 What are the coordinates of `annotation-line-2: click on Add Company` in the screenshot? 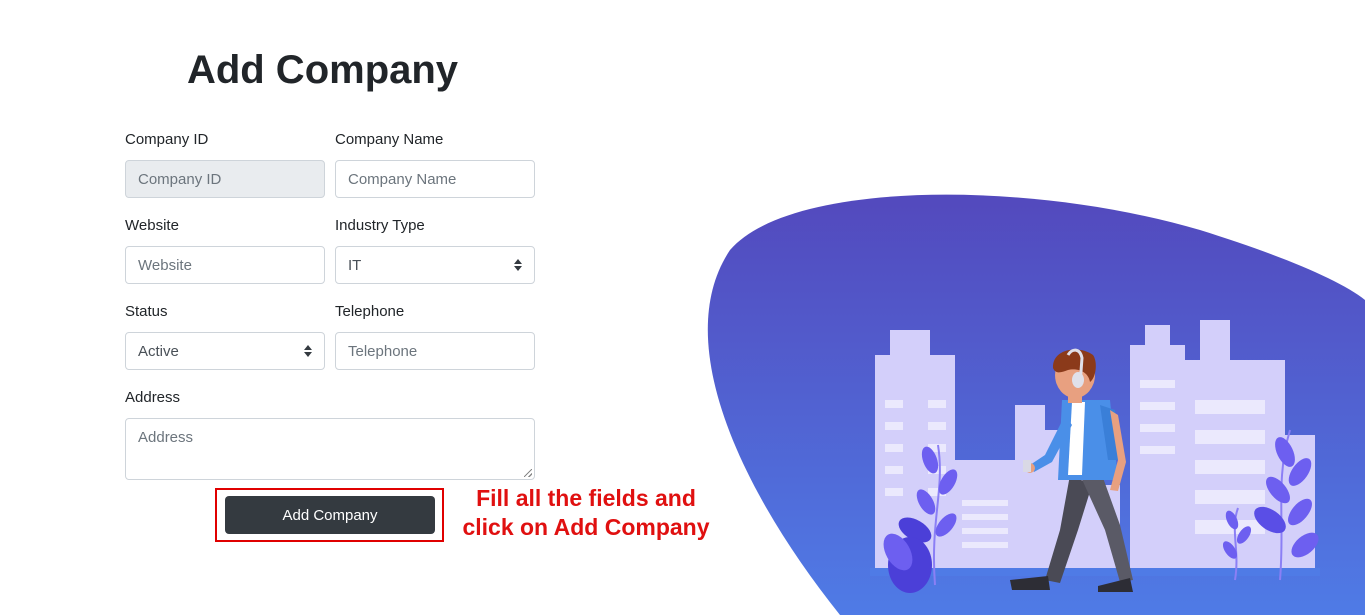 It's located at (586, 527).